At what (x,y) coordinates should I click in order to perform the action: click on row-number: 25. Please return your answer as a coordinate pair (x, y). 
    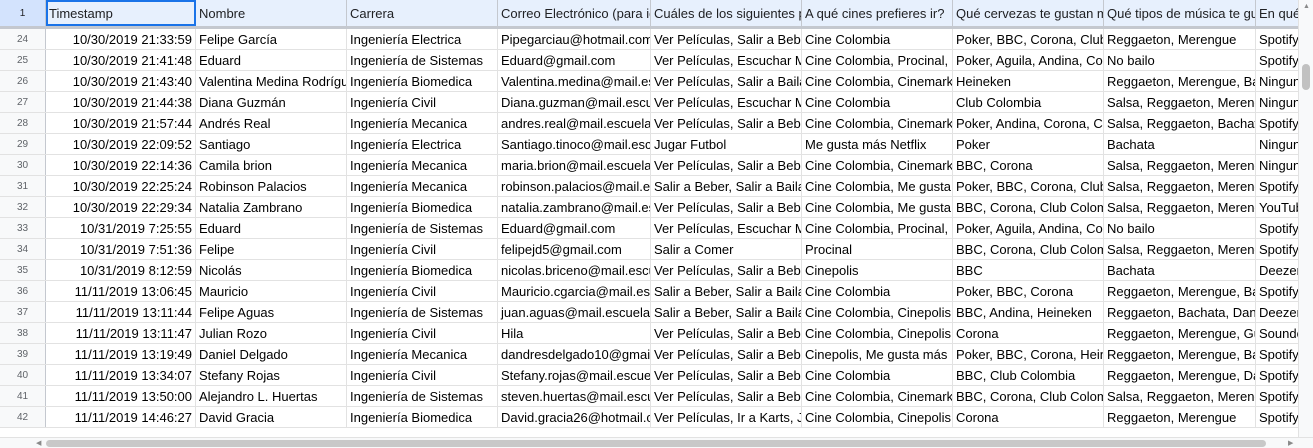
    Looking at the image, I should click on (23, 60).